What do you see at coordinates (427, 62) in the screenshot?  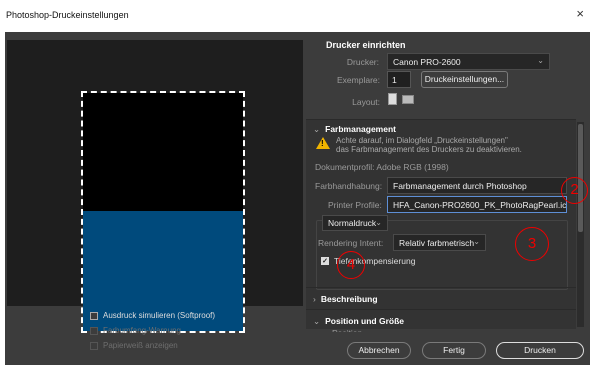 I see `printer-value: Canon PRO-2600` at bounding box center [427, 62].